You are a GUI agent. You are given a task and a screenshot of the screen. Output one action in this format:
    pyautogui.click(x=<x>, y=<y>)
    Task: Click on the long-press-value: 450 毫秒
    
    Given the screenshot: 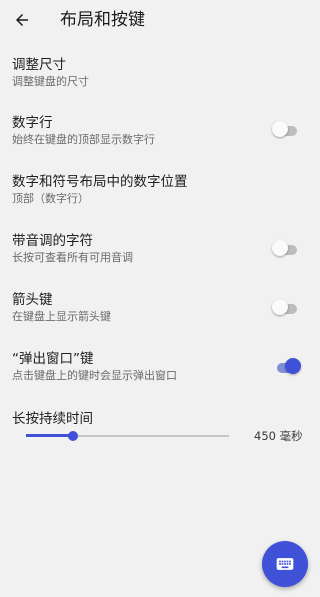 What is the action you would take?
    pyautogui.click(x=278, y=436)
    